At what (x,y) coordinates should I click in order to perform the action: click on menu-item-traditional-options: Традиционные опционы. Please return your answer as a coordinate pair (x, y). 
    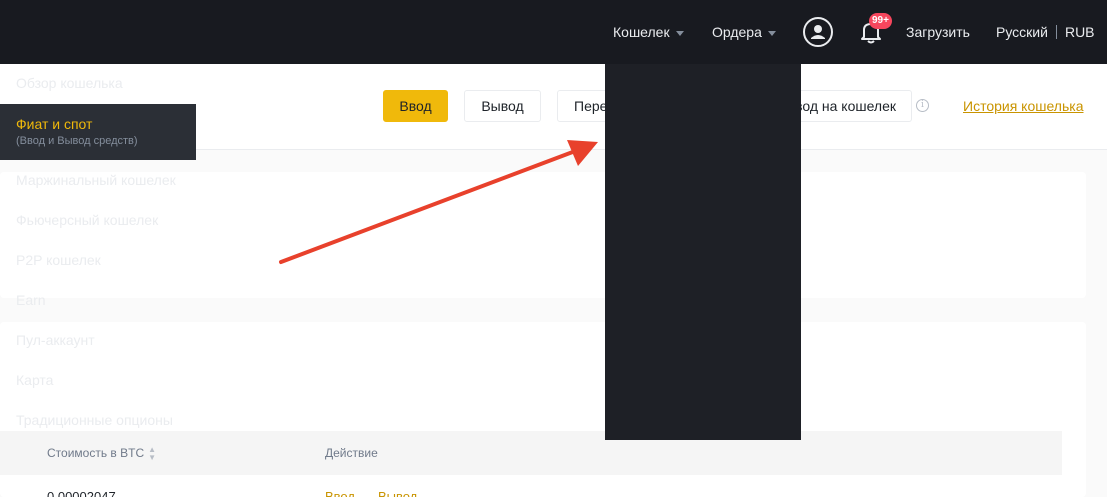
    Looking at the image, I should click on (98, 420).